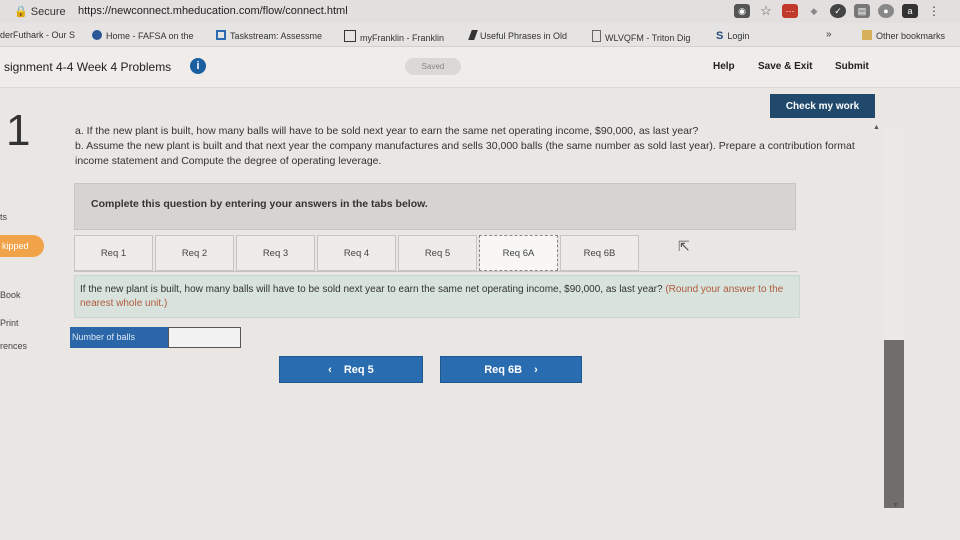  Describe the element at coordinates (724, 66) in the screenshot. I see `help-link: Help` at that location.